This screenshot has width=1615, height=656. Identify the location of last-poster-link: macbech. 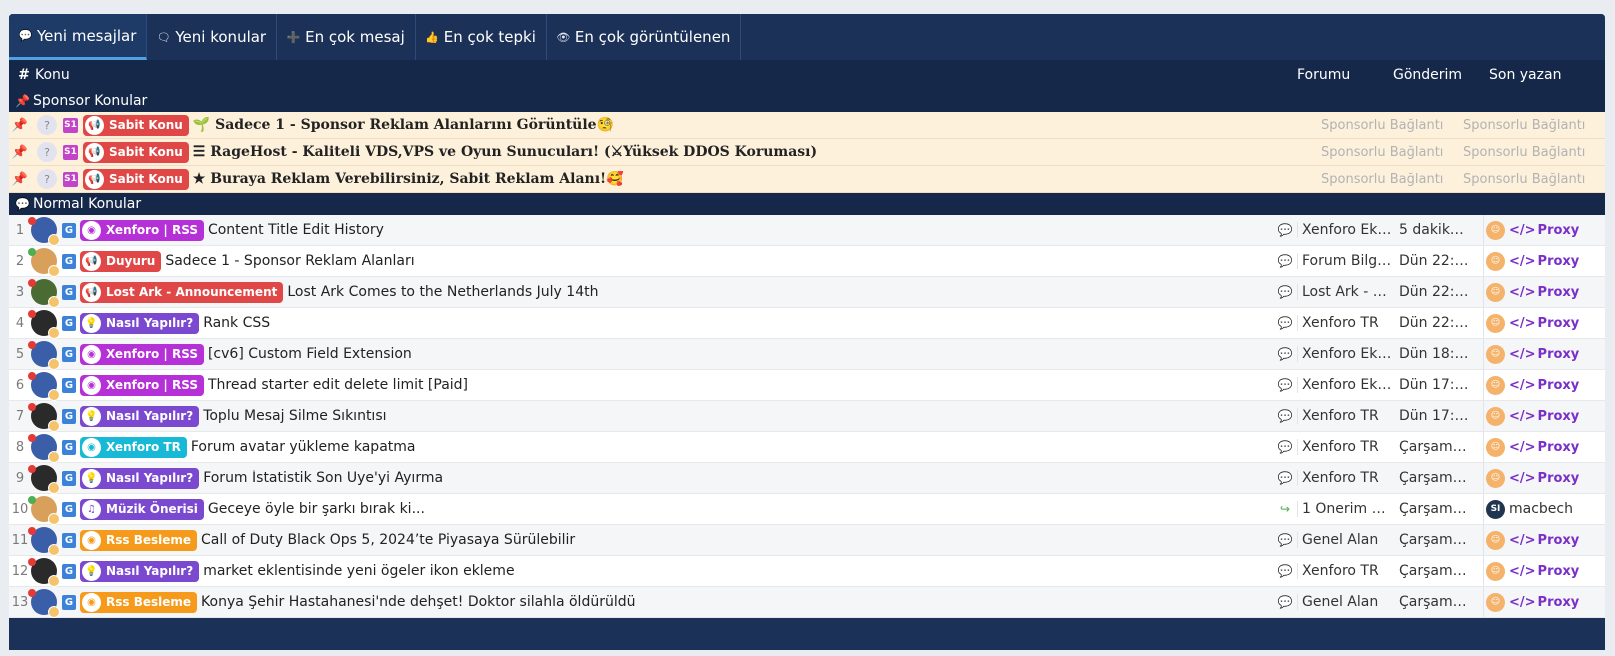
(1541, 509).